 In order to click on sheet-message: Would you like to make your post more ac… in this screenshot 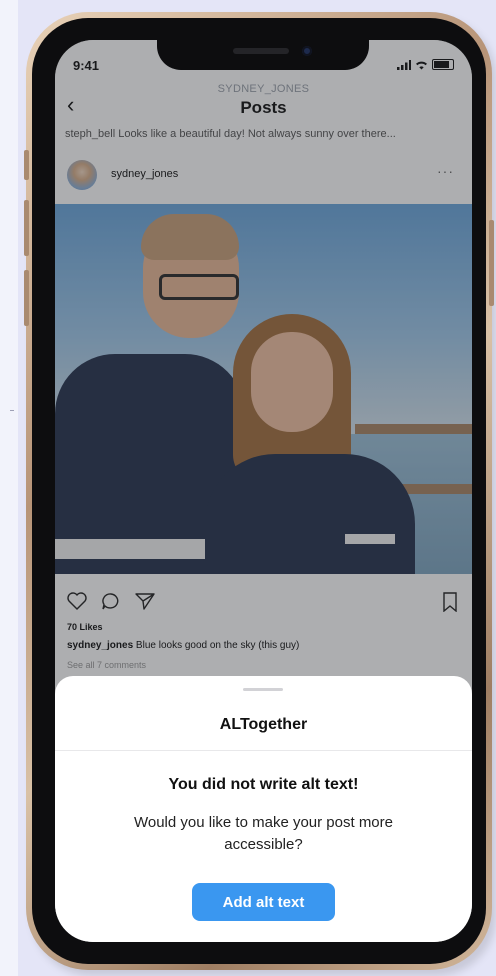, I will do `click(263, 833)`.